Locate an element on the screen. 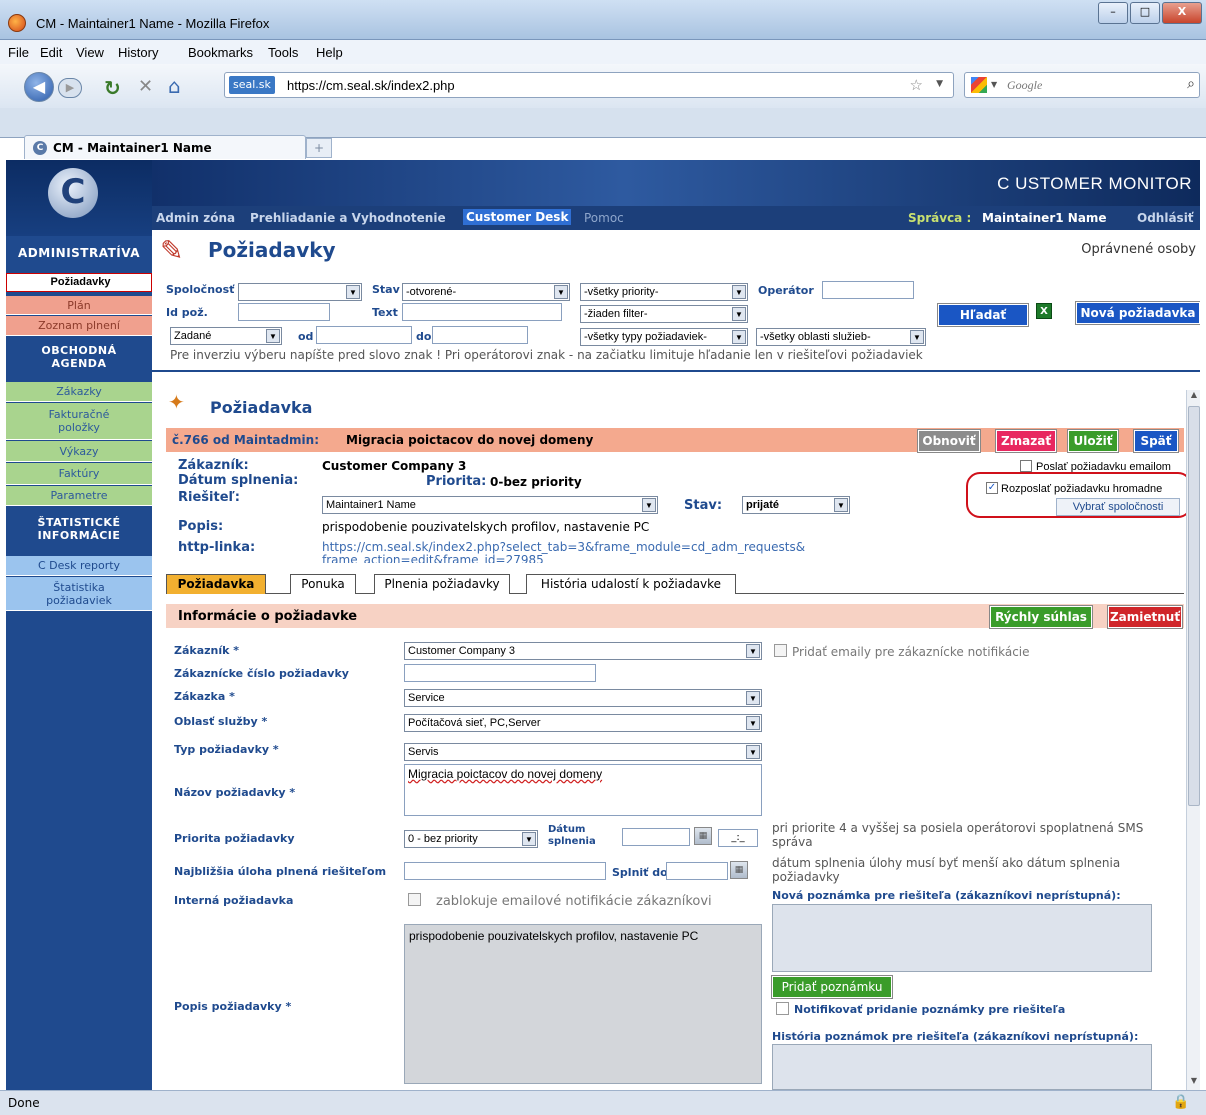 This screenshot has height=1115, width=1206. scroll-thumb is located at coordinates (1194, 606).